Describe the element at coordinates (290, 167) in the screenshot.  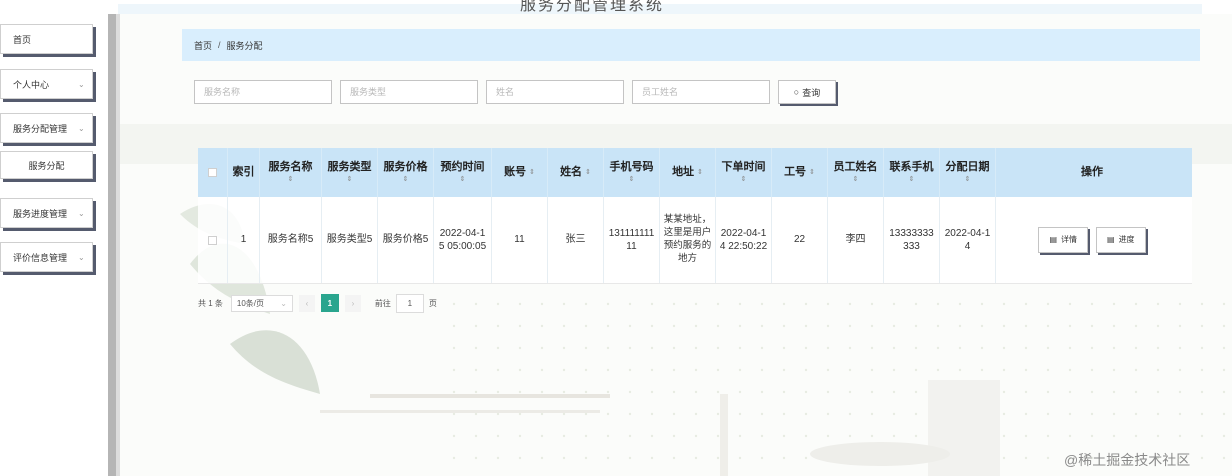
I see `header-label: 服务名称` at that location.